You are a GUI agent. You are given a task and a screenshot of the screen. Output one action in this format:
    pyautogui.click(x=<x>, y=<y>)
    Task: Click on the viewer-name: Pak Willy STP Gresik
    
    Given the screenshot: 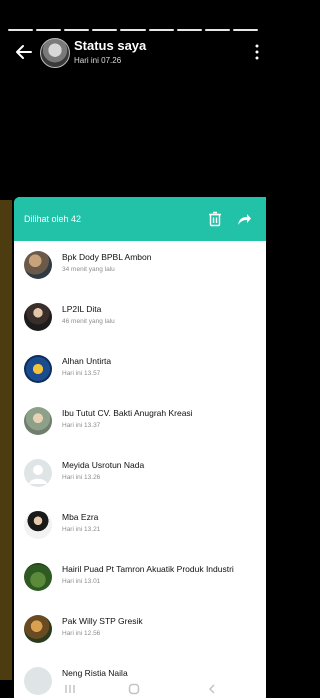 What is the action you would take?
    pyautogui.click(x=102, y=621)
    